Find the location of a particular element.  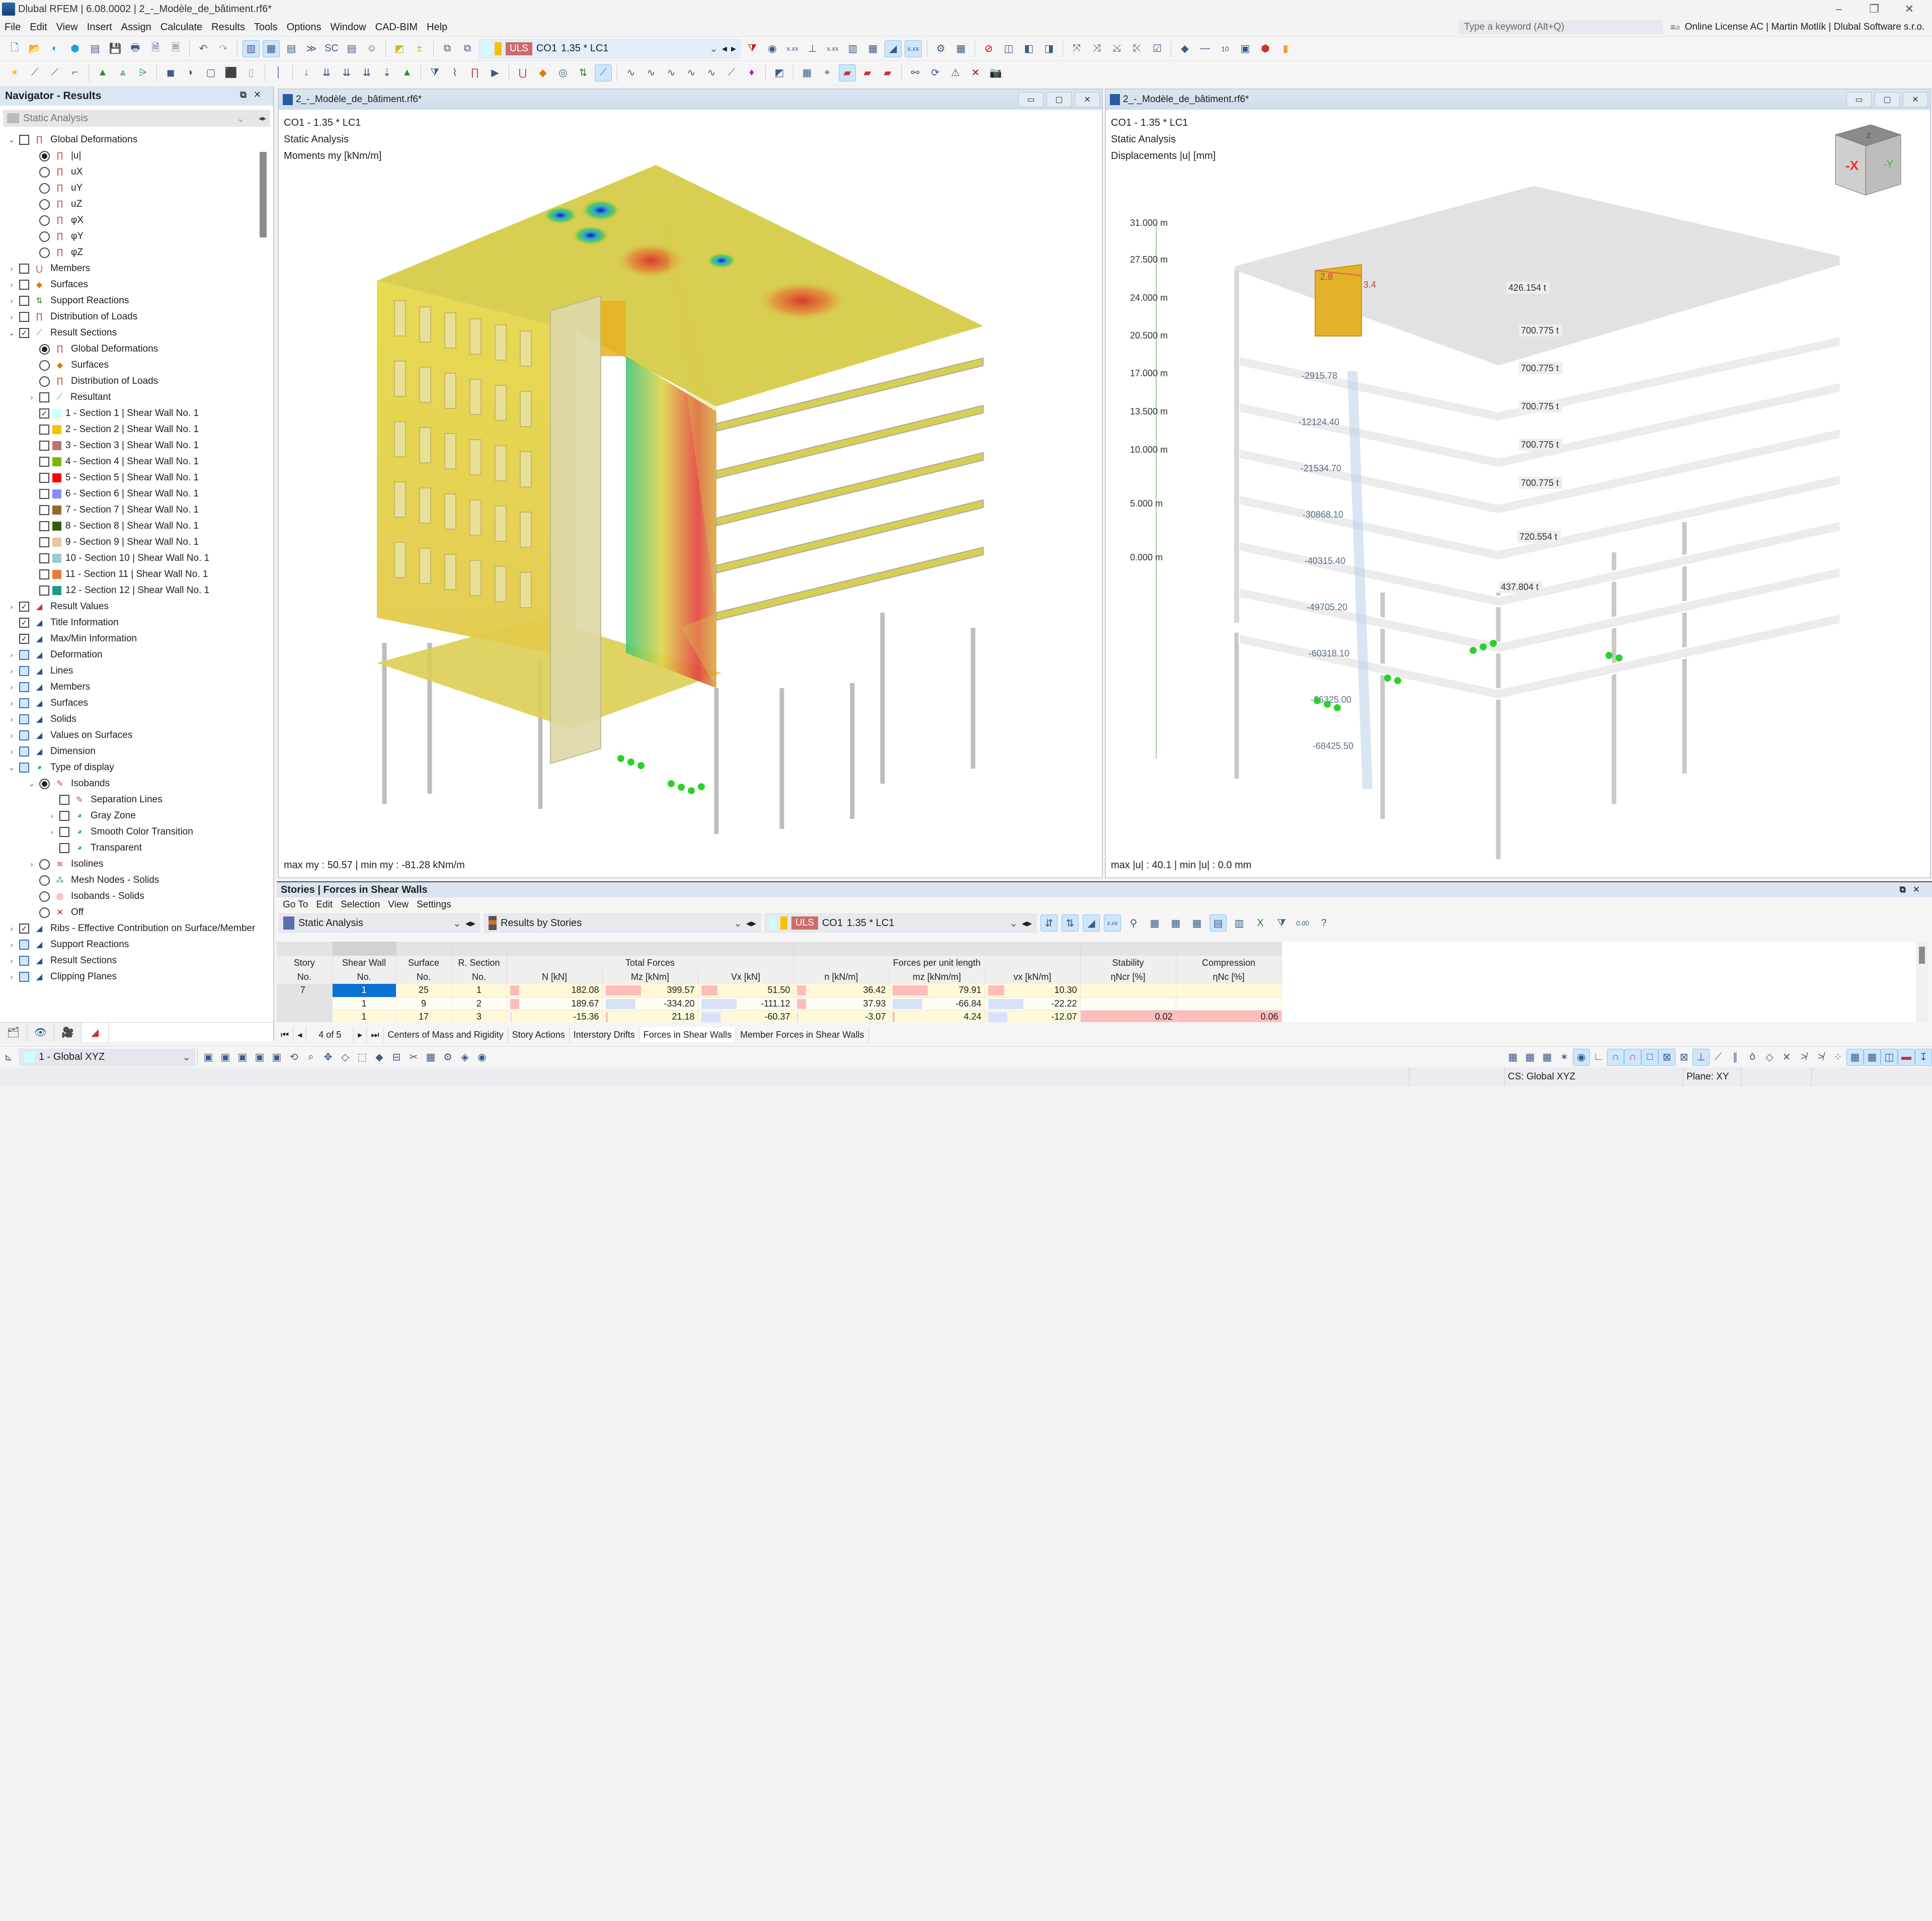

view-pan-icon: ✥ is located at coordinates (328, 1057).